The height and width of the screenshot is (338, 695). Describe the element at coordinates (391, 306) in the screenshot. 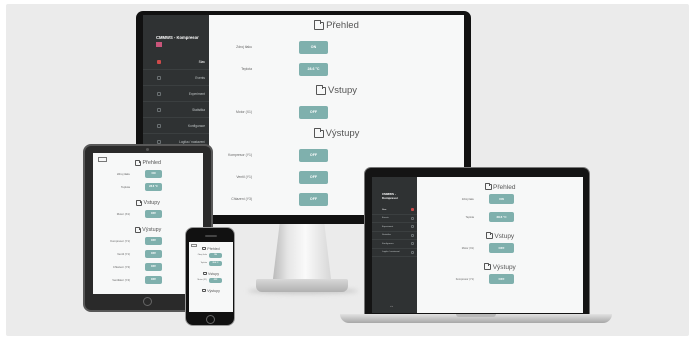

I see `sidebar-pager: ◂ ▸` at that location.